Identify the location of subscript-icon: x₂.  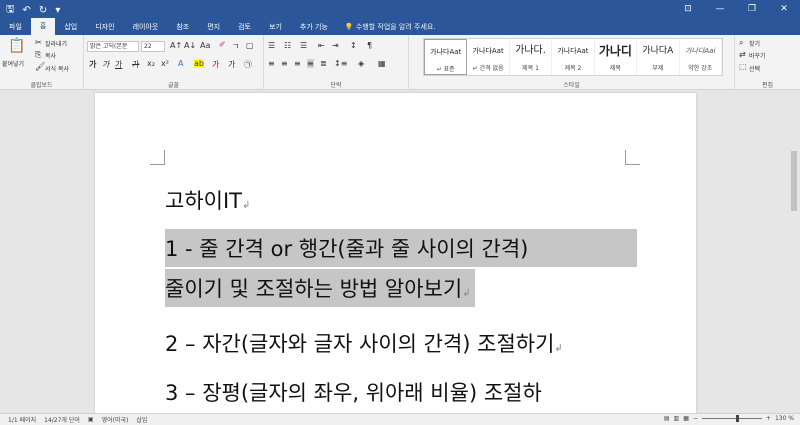
(151, 63).